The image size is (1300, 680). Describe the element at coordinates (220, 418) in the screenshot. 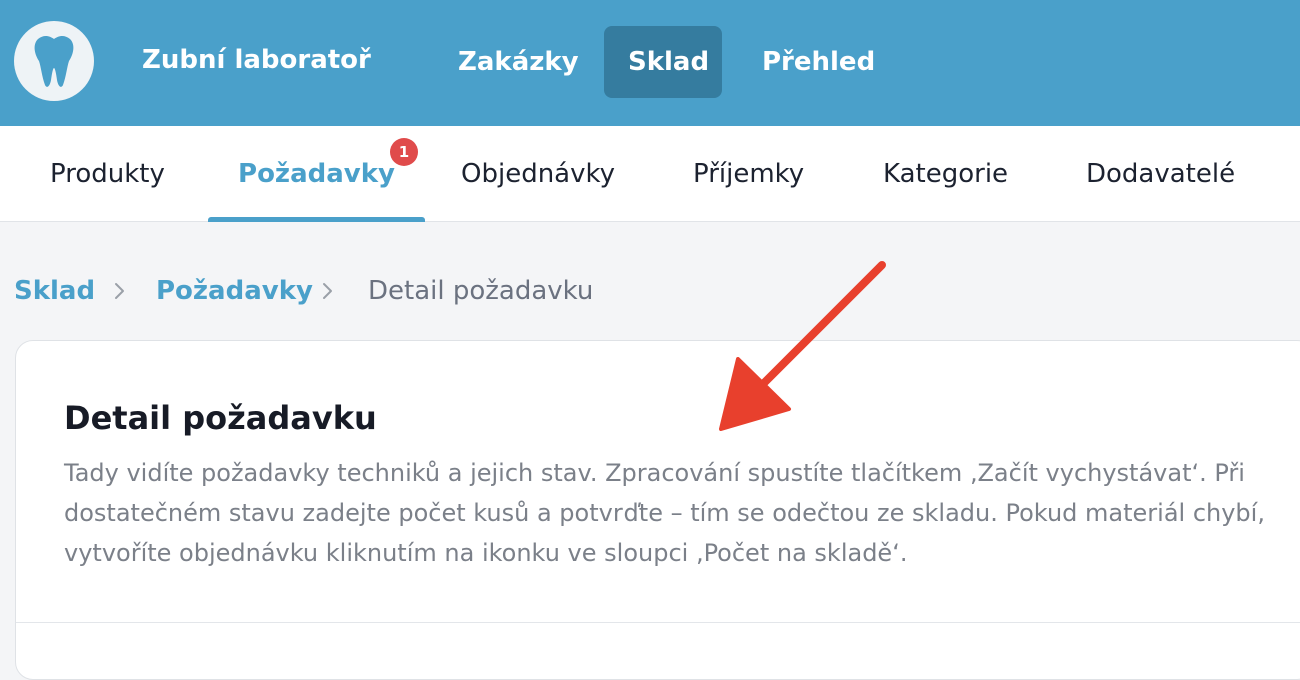

I see `card-title: Detail požadavku` at that location.